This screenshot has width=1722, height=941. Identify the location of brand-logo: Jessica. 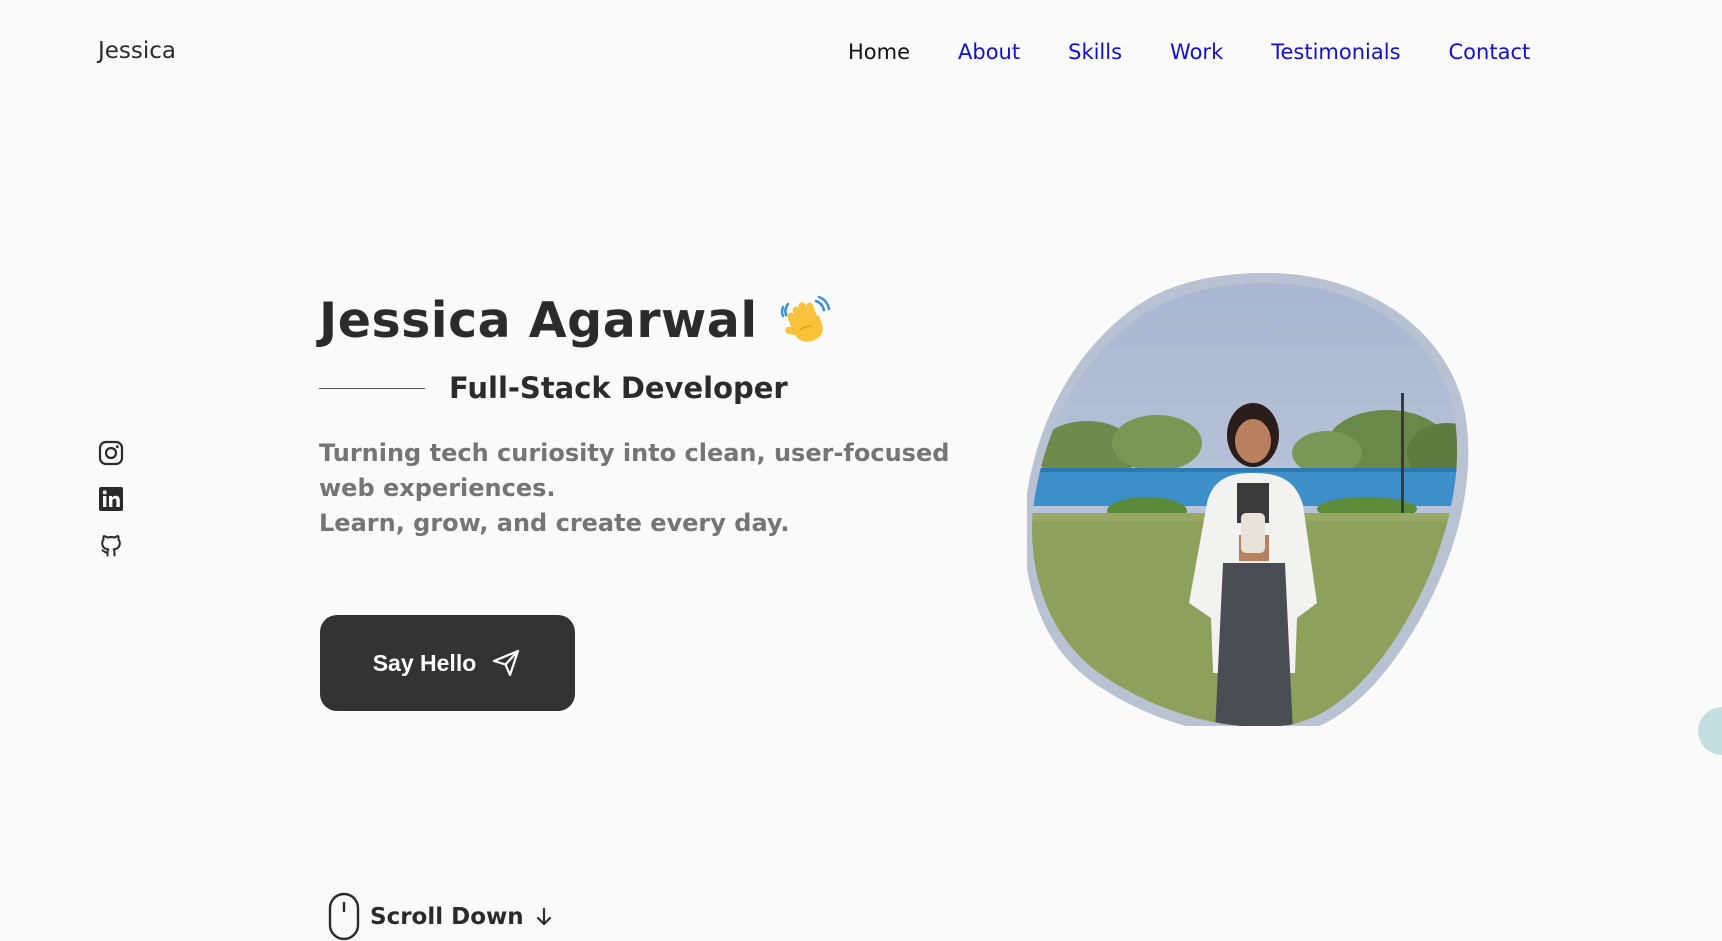
(137, 51).